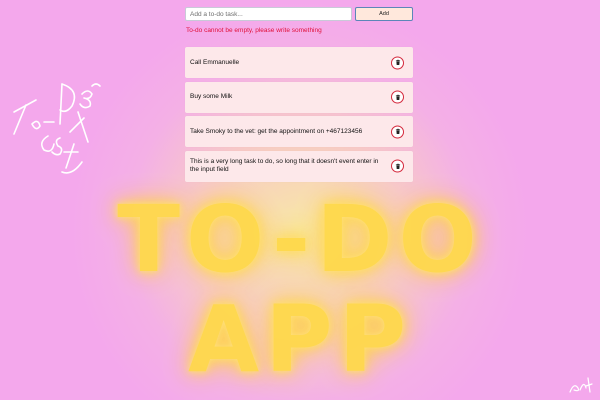 Image resolution: width=600 pixels, height=400 pixels. What do you see at coordinates (581, 385) in the screenshot?
I see `corner-signature-doodle` at bounding box center [581, 385].